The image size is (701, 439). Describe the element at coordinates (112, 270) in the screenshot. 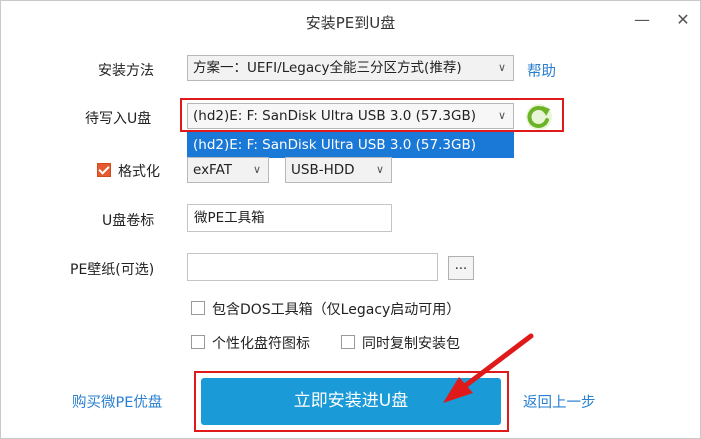

I see `wallpaper-label: PE壁纸(可选)` at that location.